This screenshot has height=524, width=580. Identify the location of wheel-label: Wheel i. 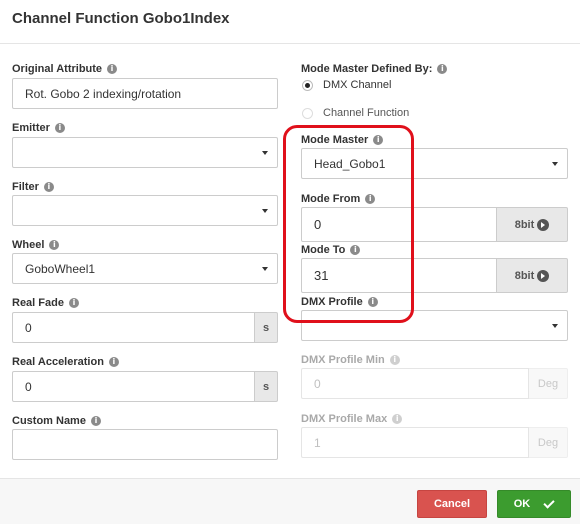
(36, 245).